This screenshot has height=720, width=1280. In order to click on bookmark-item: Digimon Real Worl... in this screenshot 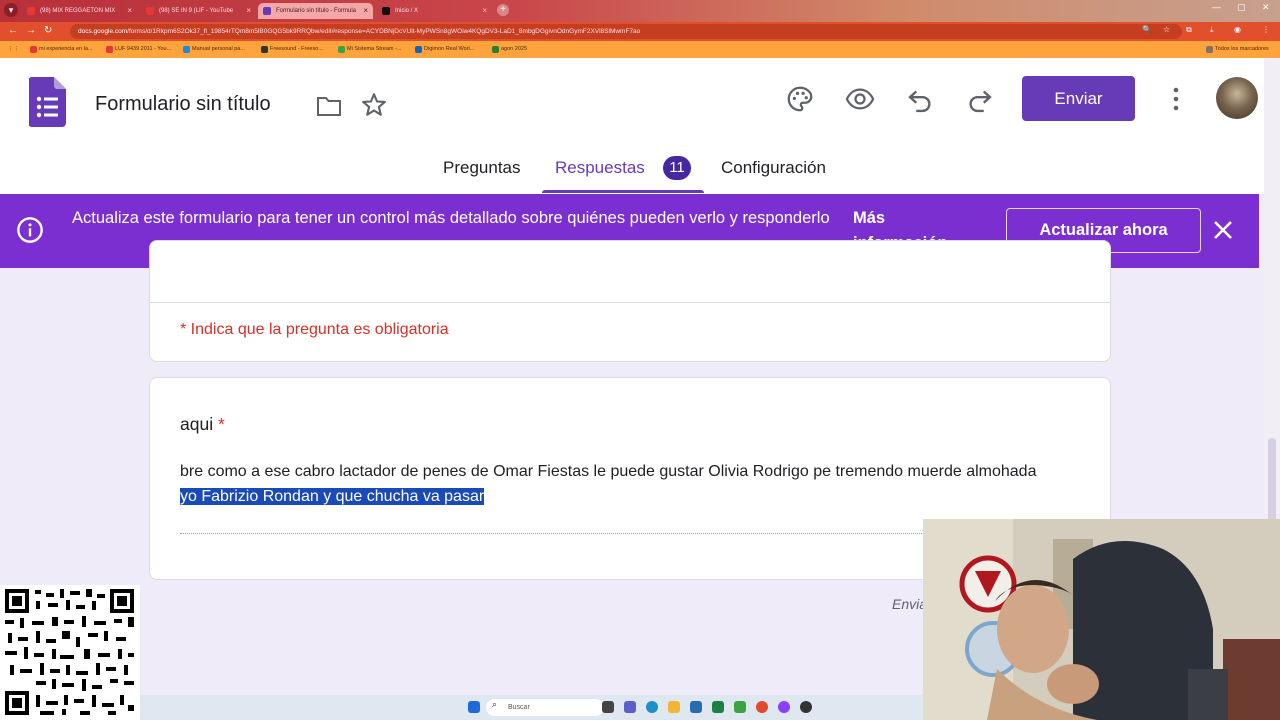, I will do `click(444, 49)`.